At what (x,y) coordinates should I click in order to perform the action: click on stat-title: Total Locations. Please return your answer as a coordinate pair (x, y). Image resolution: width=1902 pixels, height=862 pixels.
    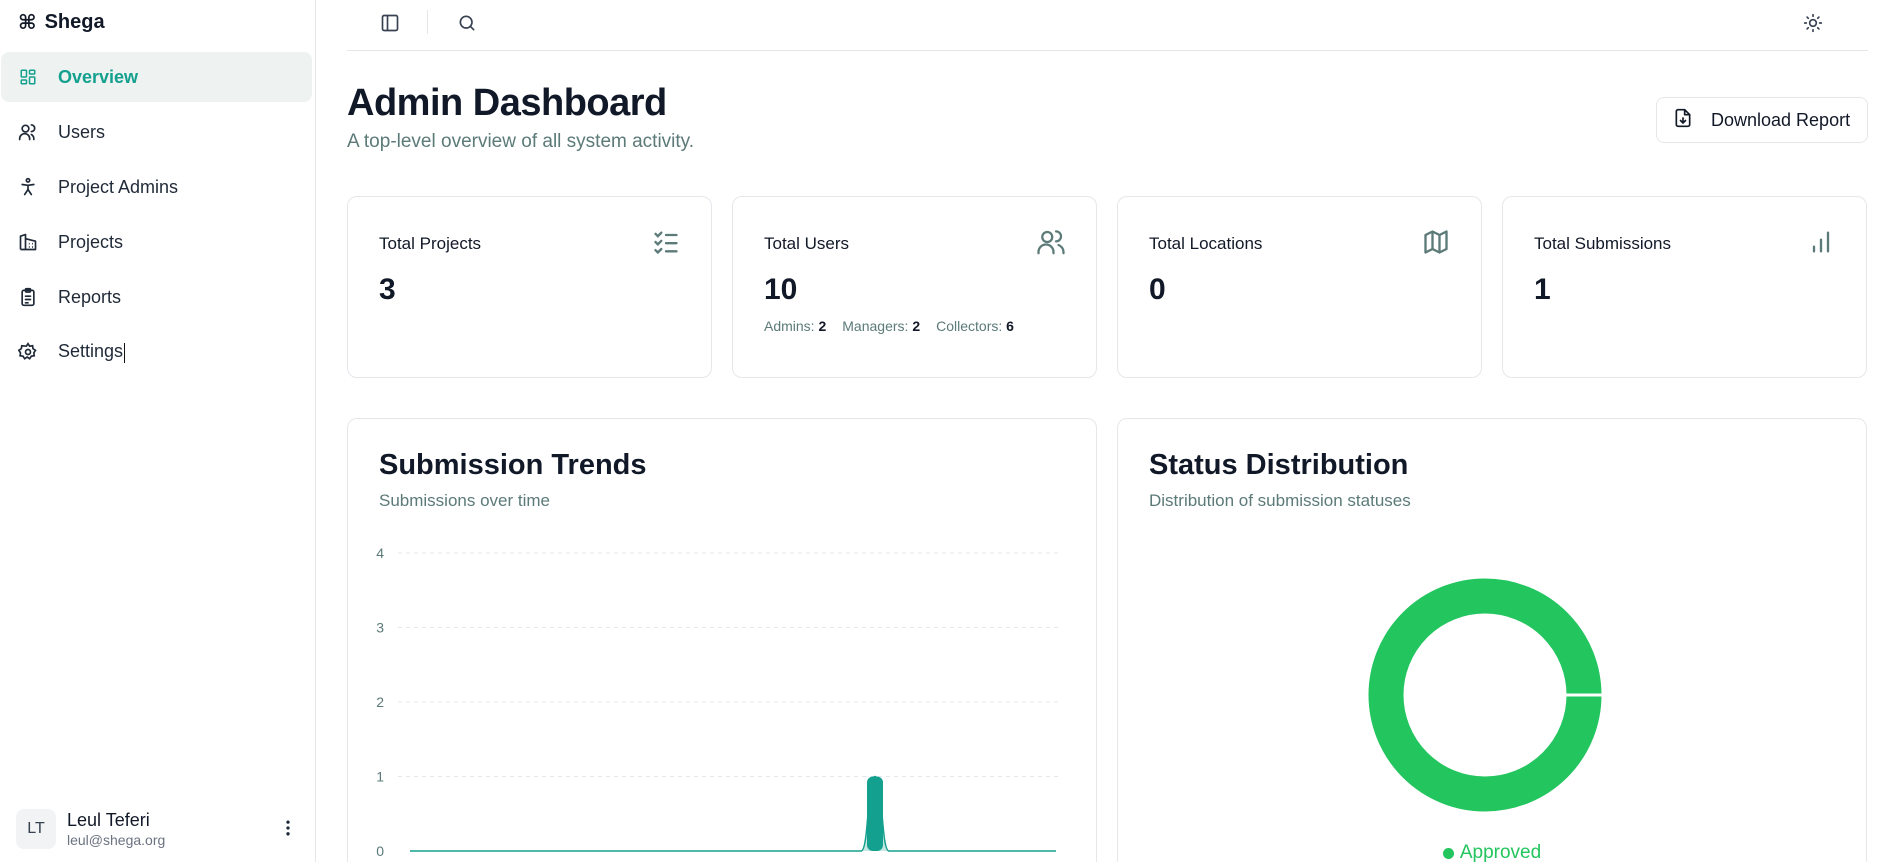
    Looking at the image, I should click on (1206, 243).